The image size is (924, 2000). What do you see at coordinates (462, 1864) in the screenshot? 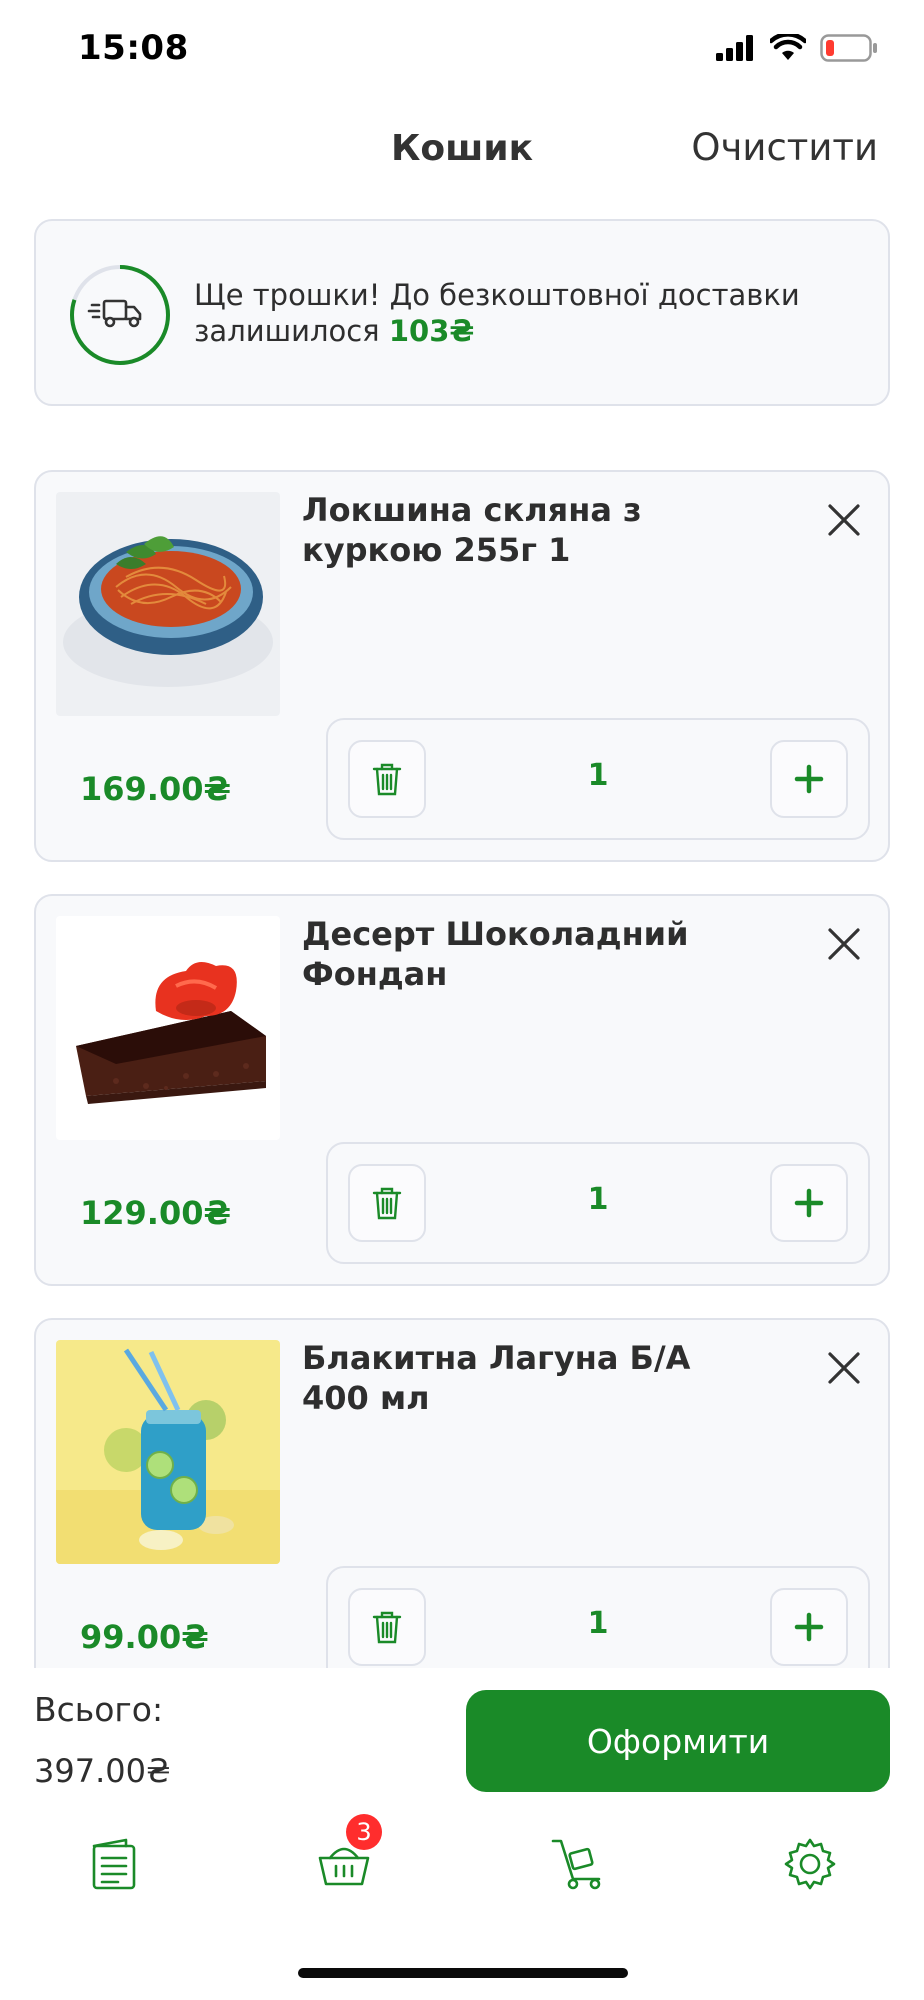
I see `bottom-tab-bar: 3` at bounding box center [462, 1864].